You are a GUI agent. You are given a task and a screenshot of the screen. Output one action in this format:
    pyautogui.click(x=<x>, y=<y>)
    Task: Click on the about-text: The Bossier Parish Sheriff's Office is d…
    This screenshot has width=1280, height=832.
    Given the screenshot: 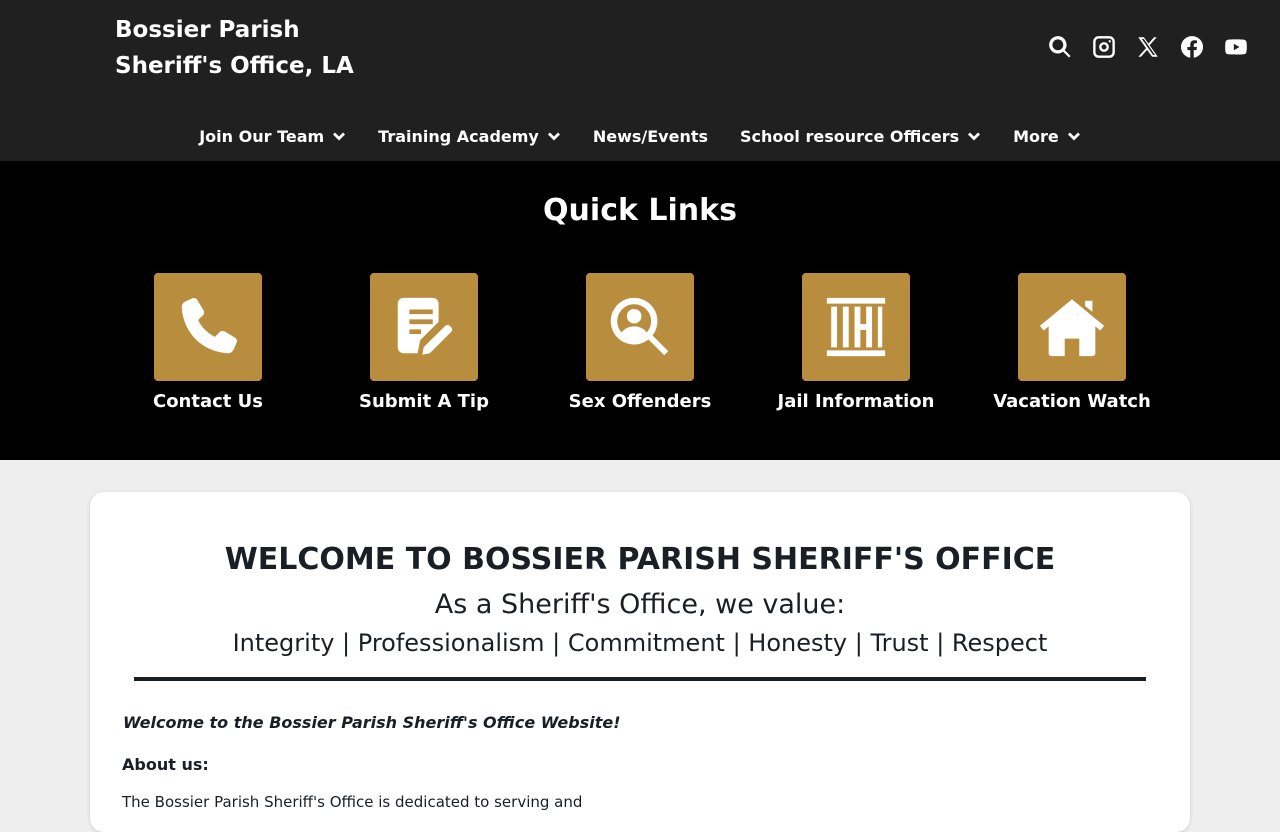 What is the action you would take?
    pyautogui.click(x=352, y=802)
    